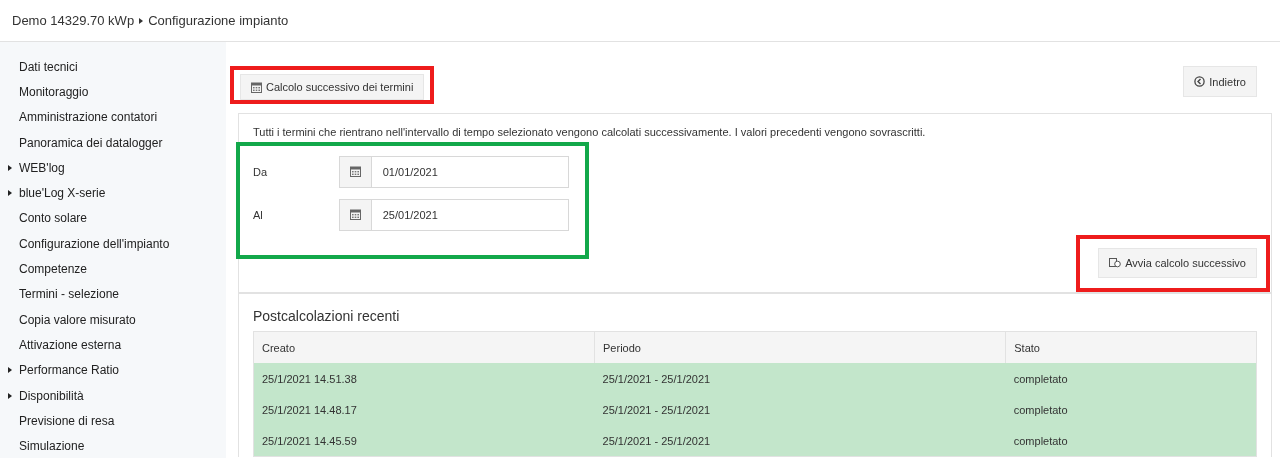 The width and height of the screenshot is (1280, 458). What do you see at coordinates (52, 446) in the screenshot?
I see `sidebar-item: Simulazione` at bounding box center [52, 446].